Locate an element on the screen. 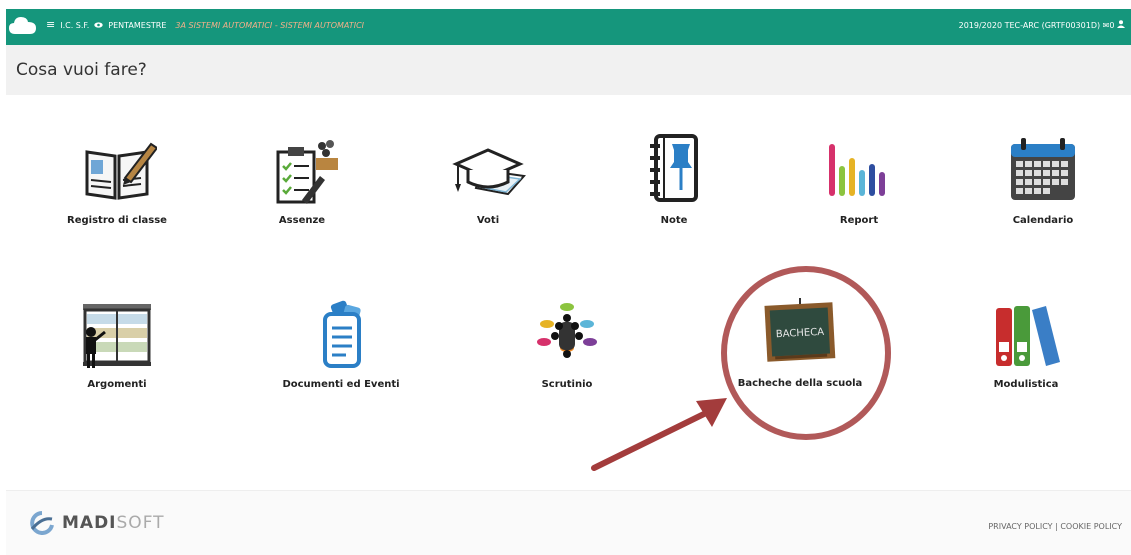 The image size is (1131, 555). page-header: Cosa vuoi fare? is located at coordinates (568, 70).